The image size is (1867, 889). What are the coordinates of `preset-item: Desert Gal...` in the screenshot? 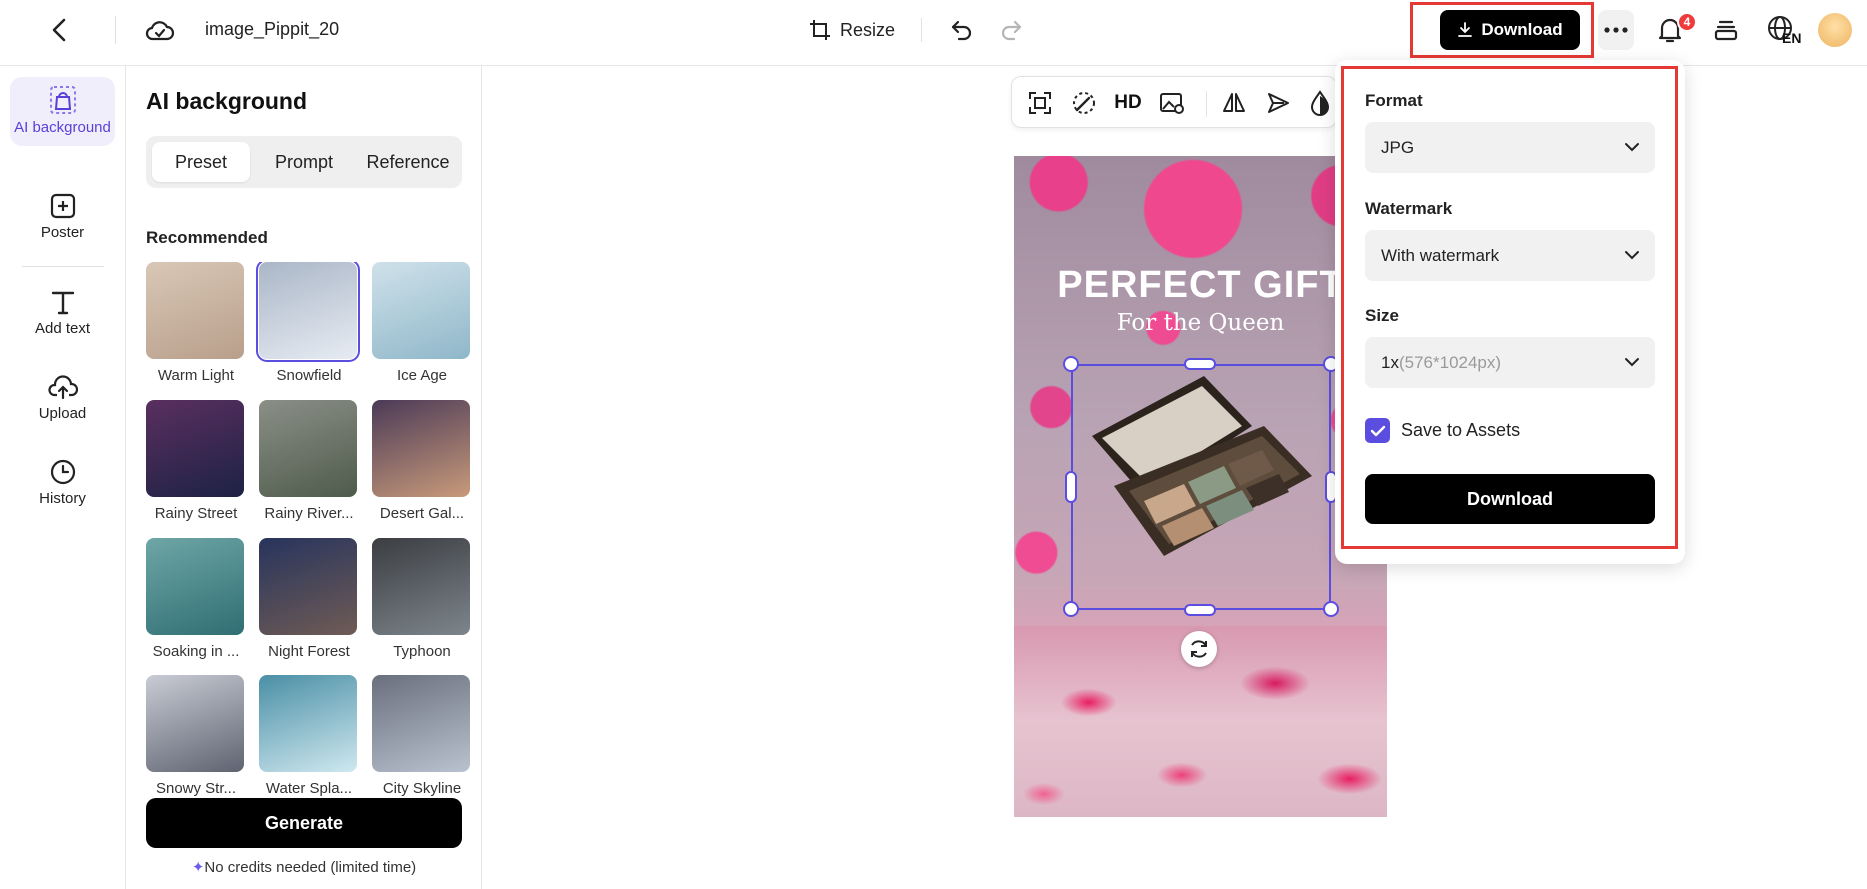 It's located at (422, 461).